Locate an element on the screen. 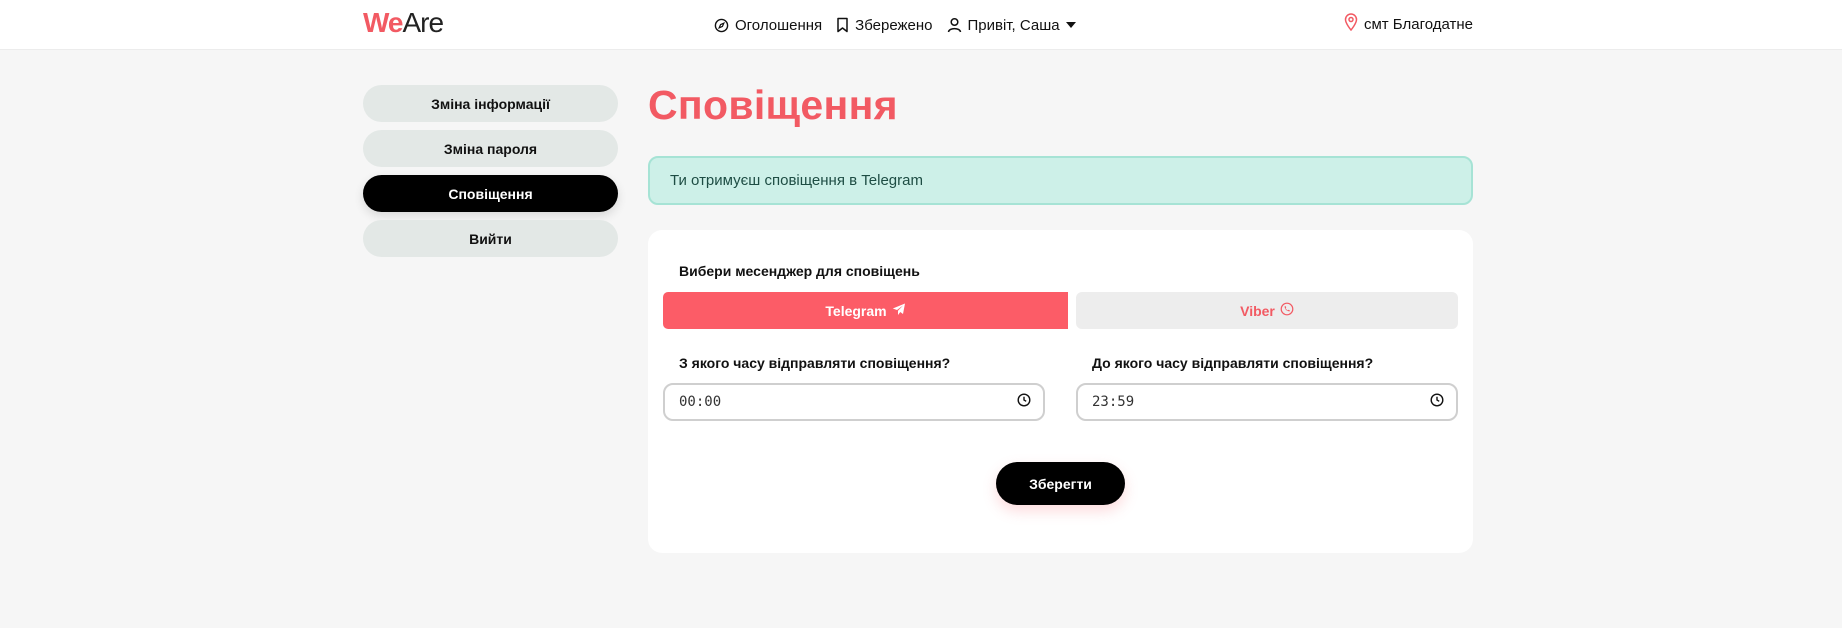 The width and height of the screenshot is (1842, 628). nav-saved: Збережено is located at coordinates (884, 25).